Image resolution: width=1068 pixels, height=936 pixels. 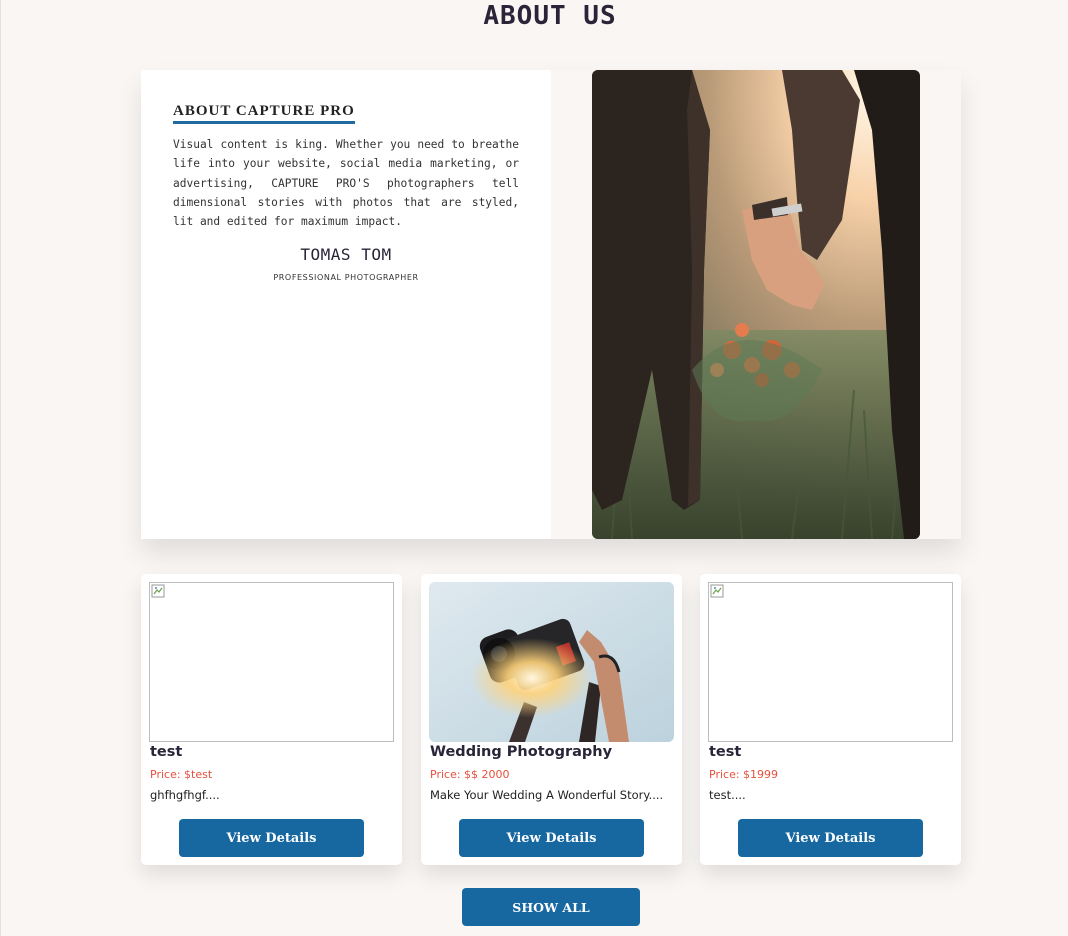 I want to click on service-title: Wedding Photography, so click(x=521, y=752).